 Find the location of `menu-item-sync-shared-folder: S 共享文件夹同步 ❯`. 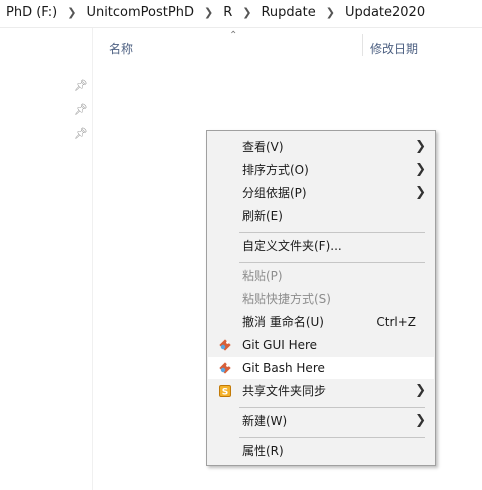

menu-item-sync-shared-folder: S 共享文件夹同步 ❯ is located at coordinates (321, 391).